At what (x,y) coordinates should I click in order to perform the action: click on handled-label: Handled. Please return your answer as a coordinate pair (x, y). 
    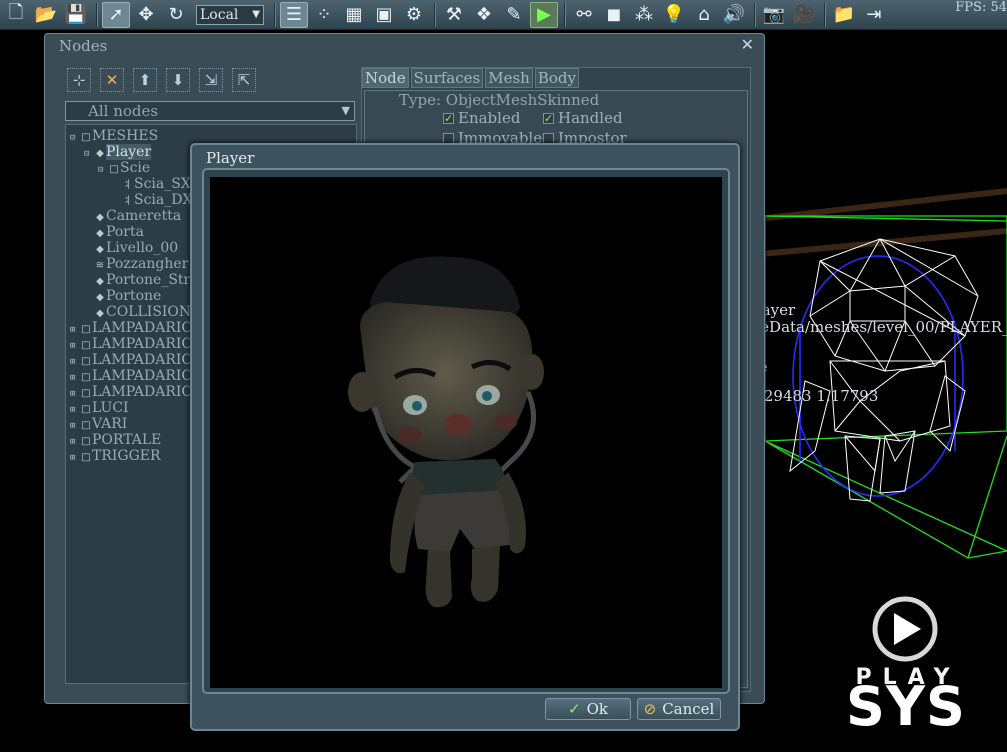
    Looking at the image, I should click on (590, 118).